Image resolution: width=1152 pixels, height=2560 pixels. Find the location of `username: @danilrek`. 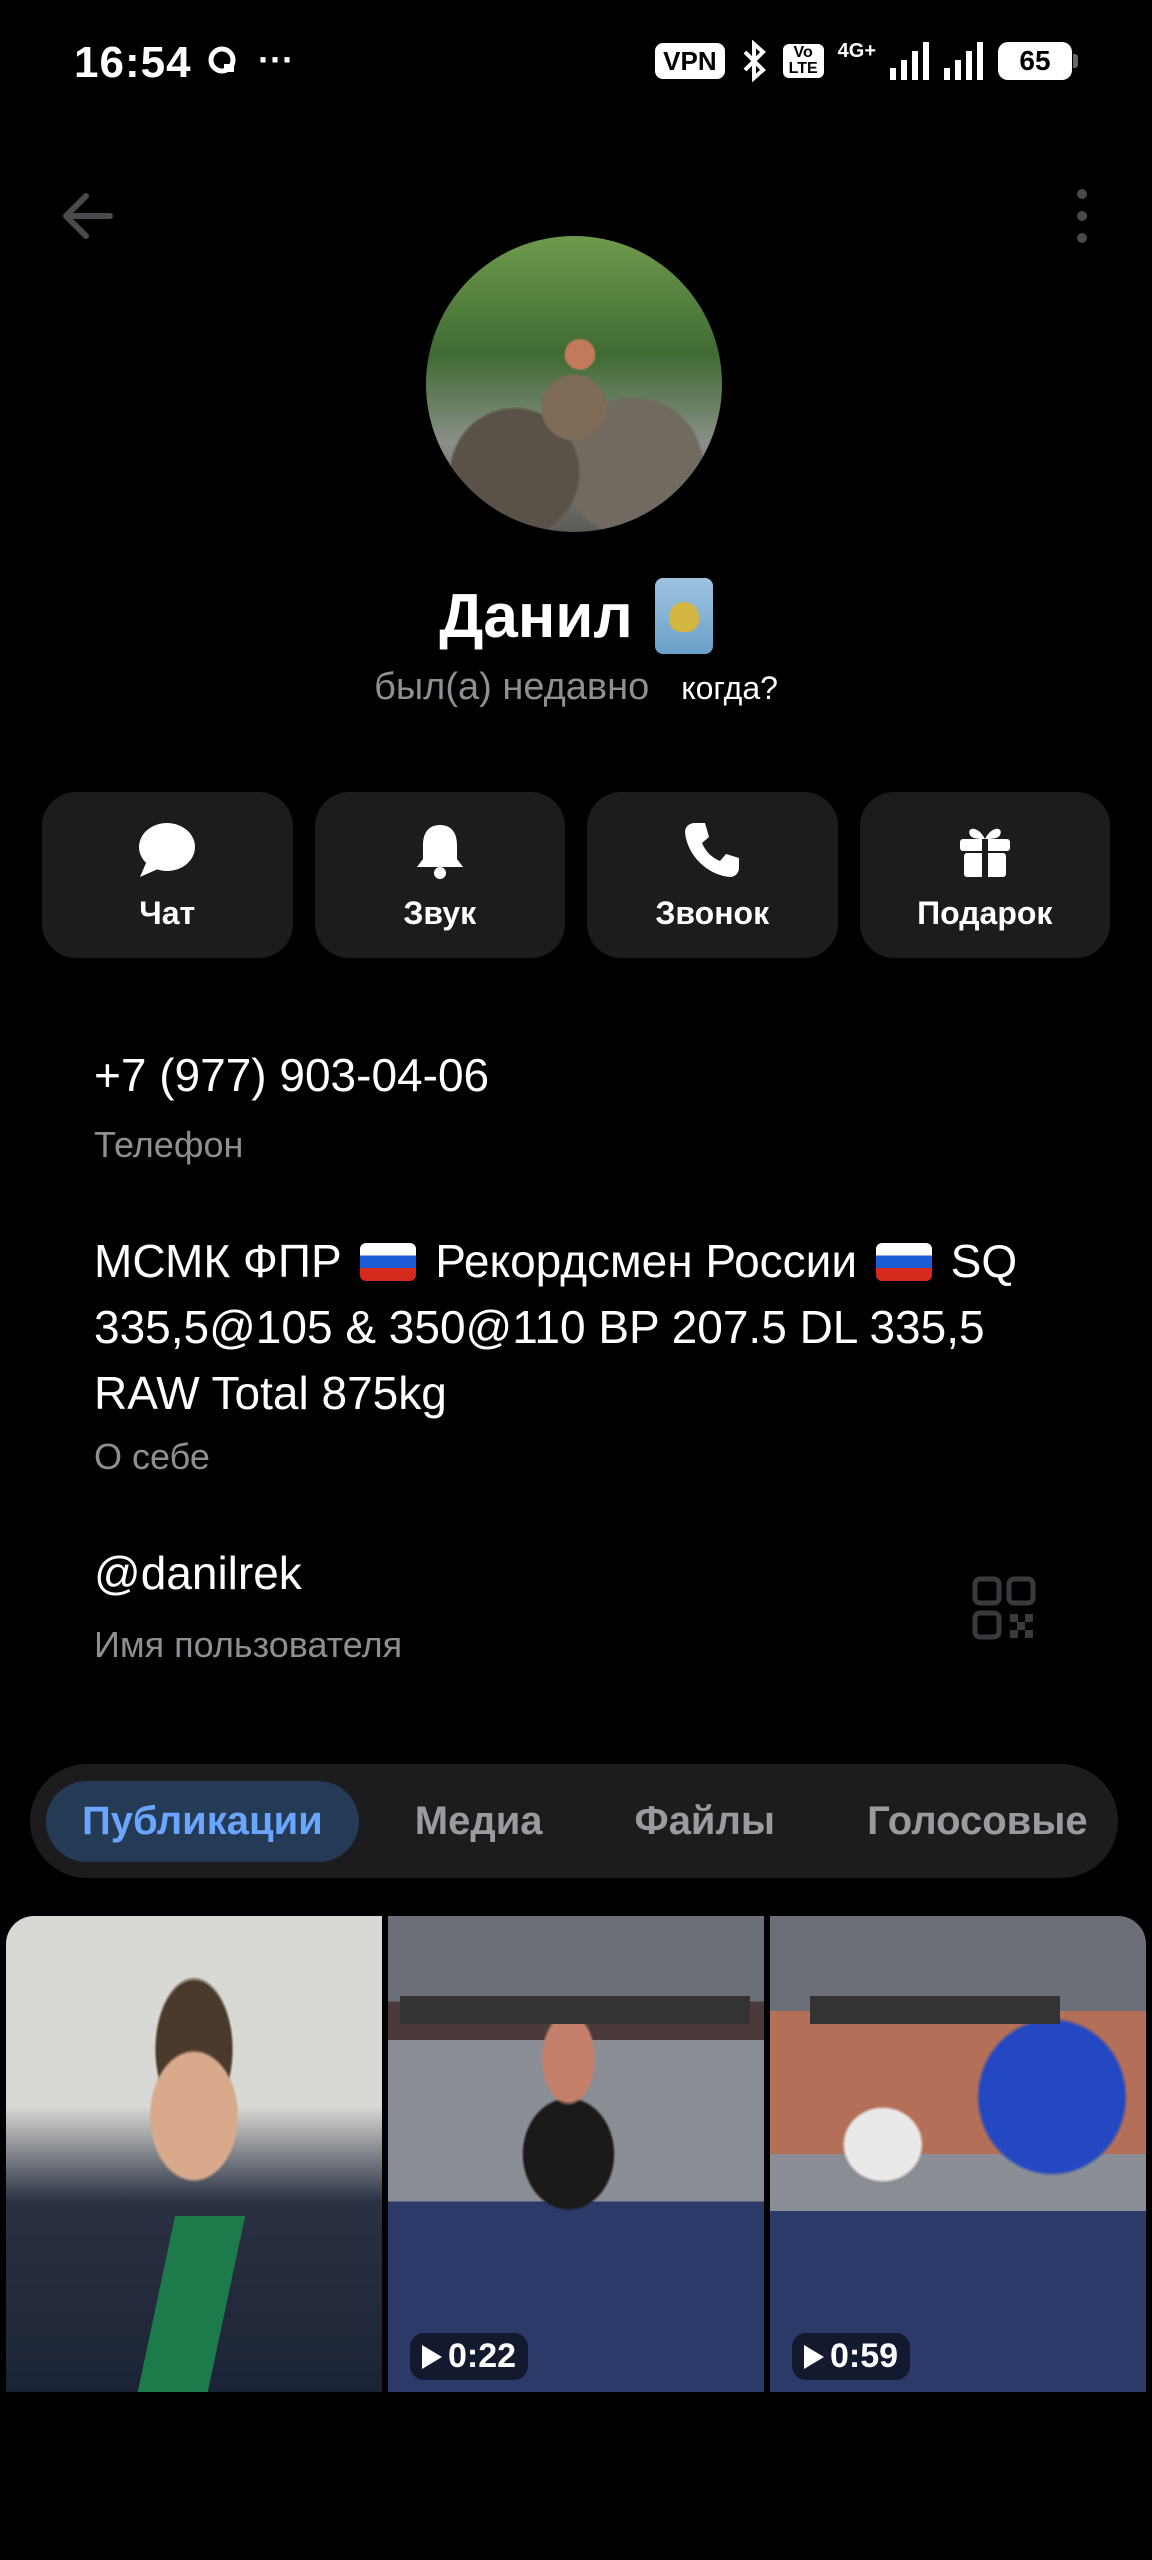

username: @danilrek is located at coordinates (198, 1573).